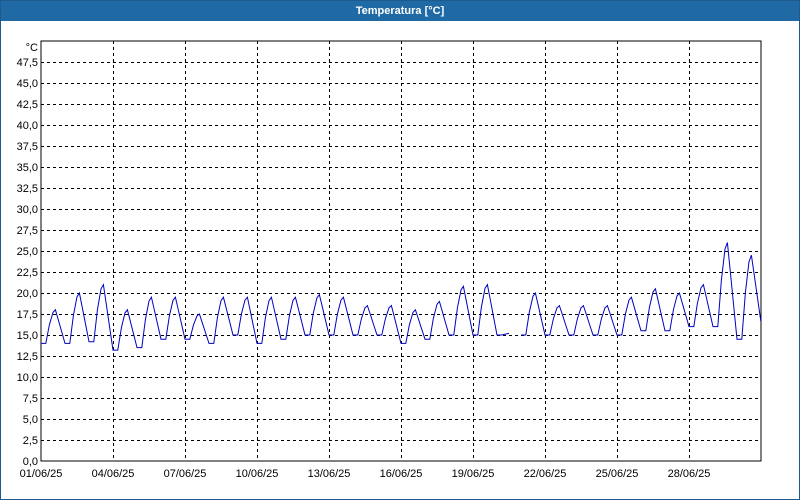 Image resolution: width=800 pixels, height=501 pixels. Describe the element at coordinates (545, 474) in the screenshot. I see `x-tick-label: 22/06/25` at that location.